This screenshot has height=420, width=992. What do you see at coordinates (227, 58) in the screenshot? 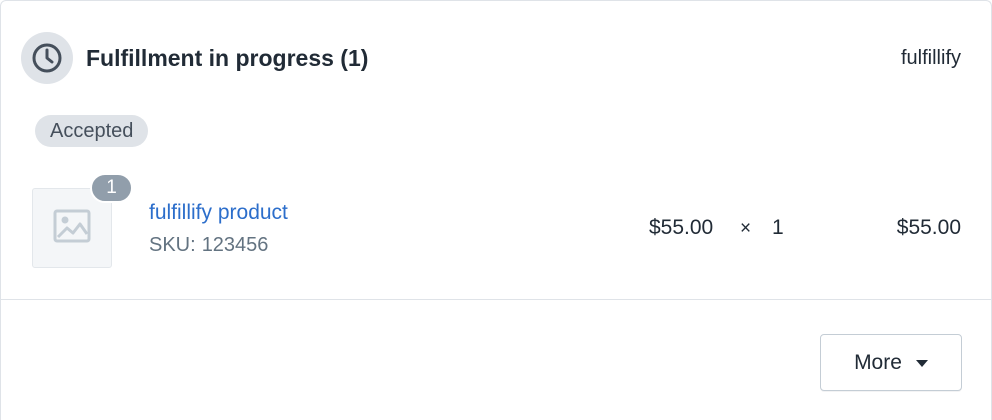
I see `fulfillment-title: Fulfillment in progress (1)` at bounding box center [227, 58].